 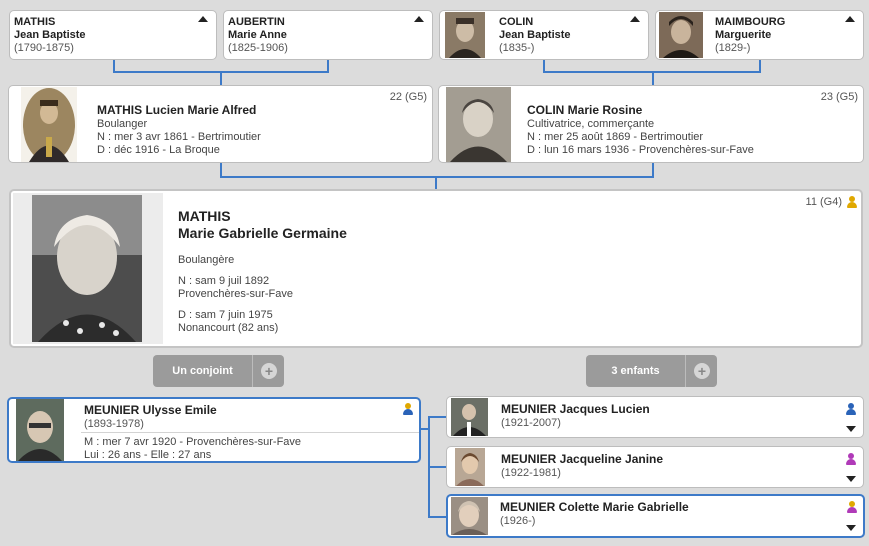 I want to click on mother-birth: N : mer 25 août 1869 - Bertrimoutier, so click(x=615, y=137).